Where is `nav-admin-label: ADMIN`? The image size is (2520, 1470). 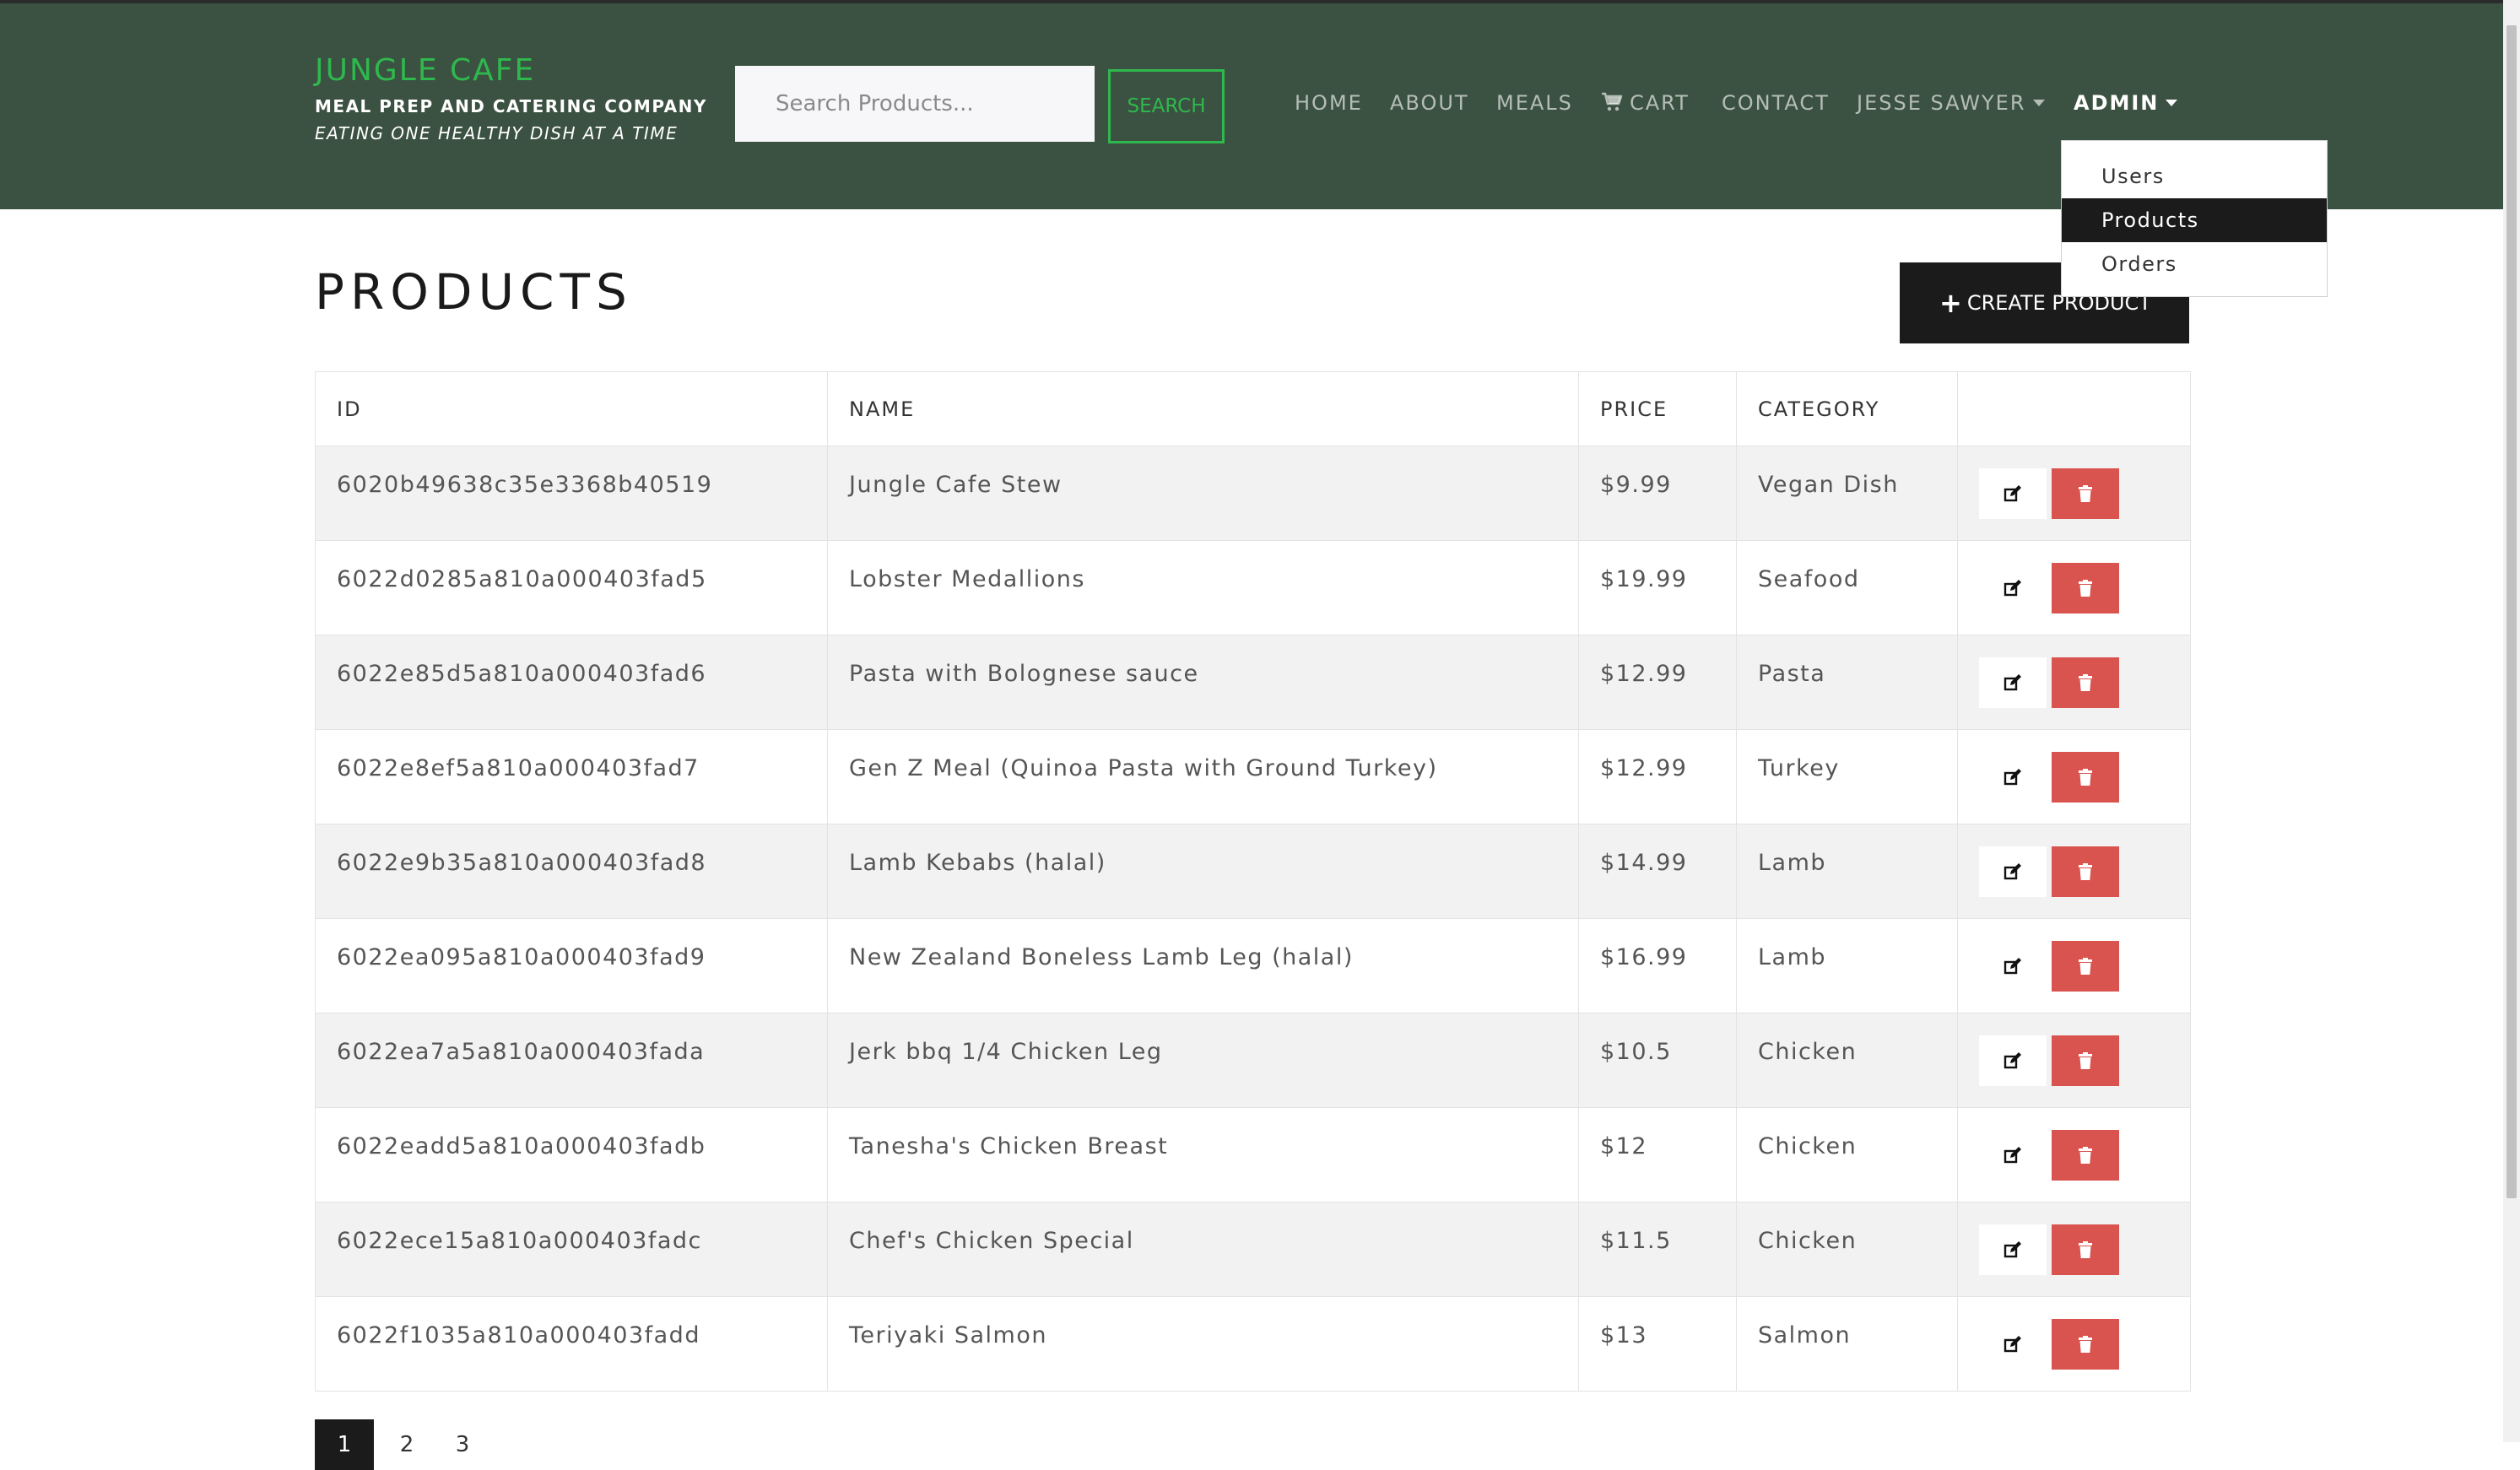
nav-admin-label: ADMIN is located at coordinates (2117, 103).